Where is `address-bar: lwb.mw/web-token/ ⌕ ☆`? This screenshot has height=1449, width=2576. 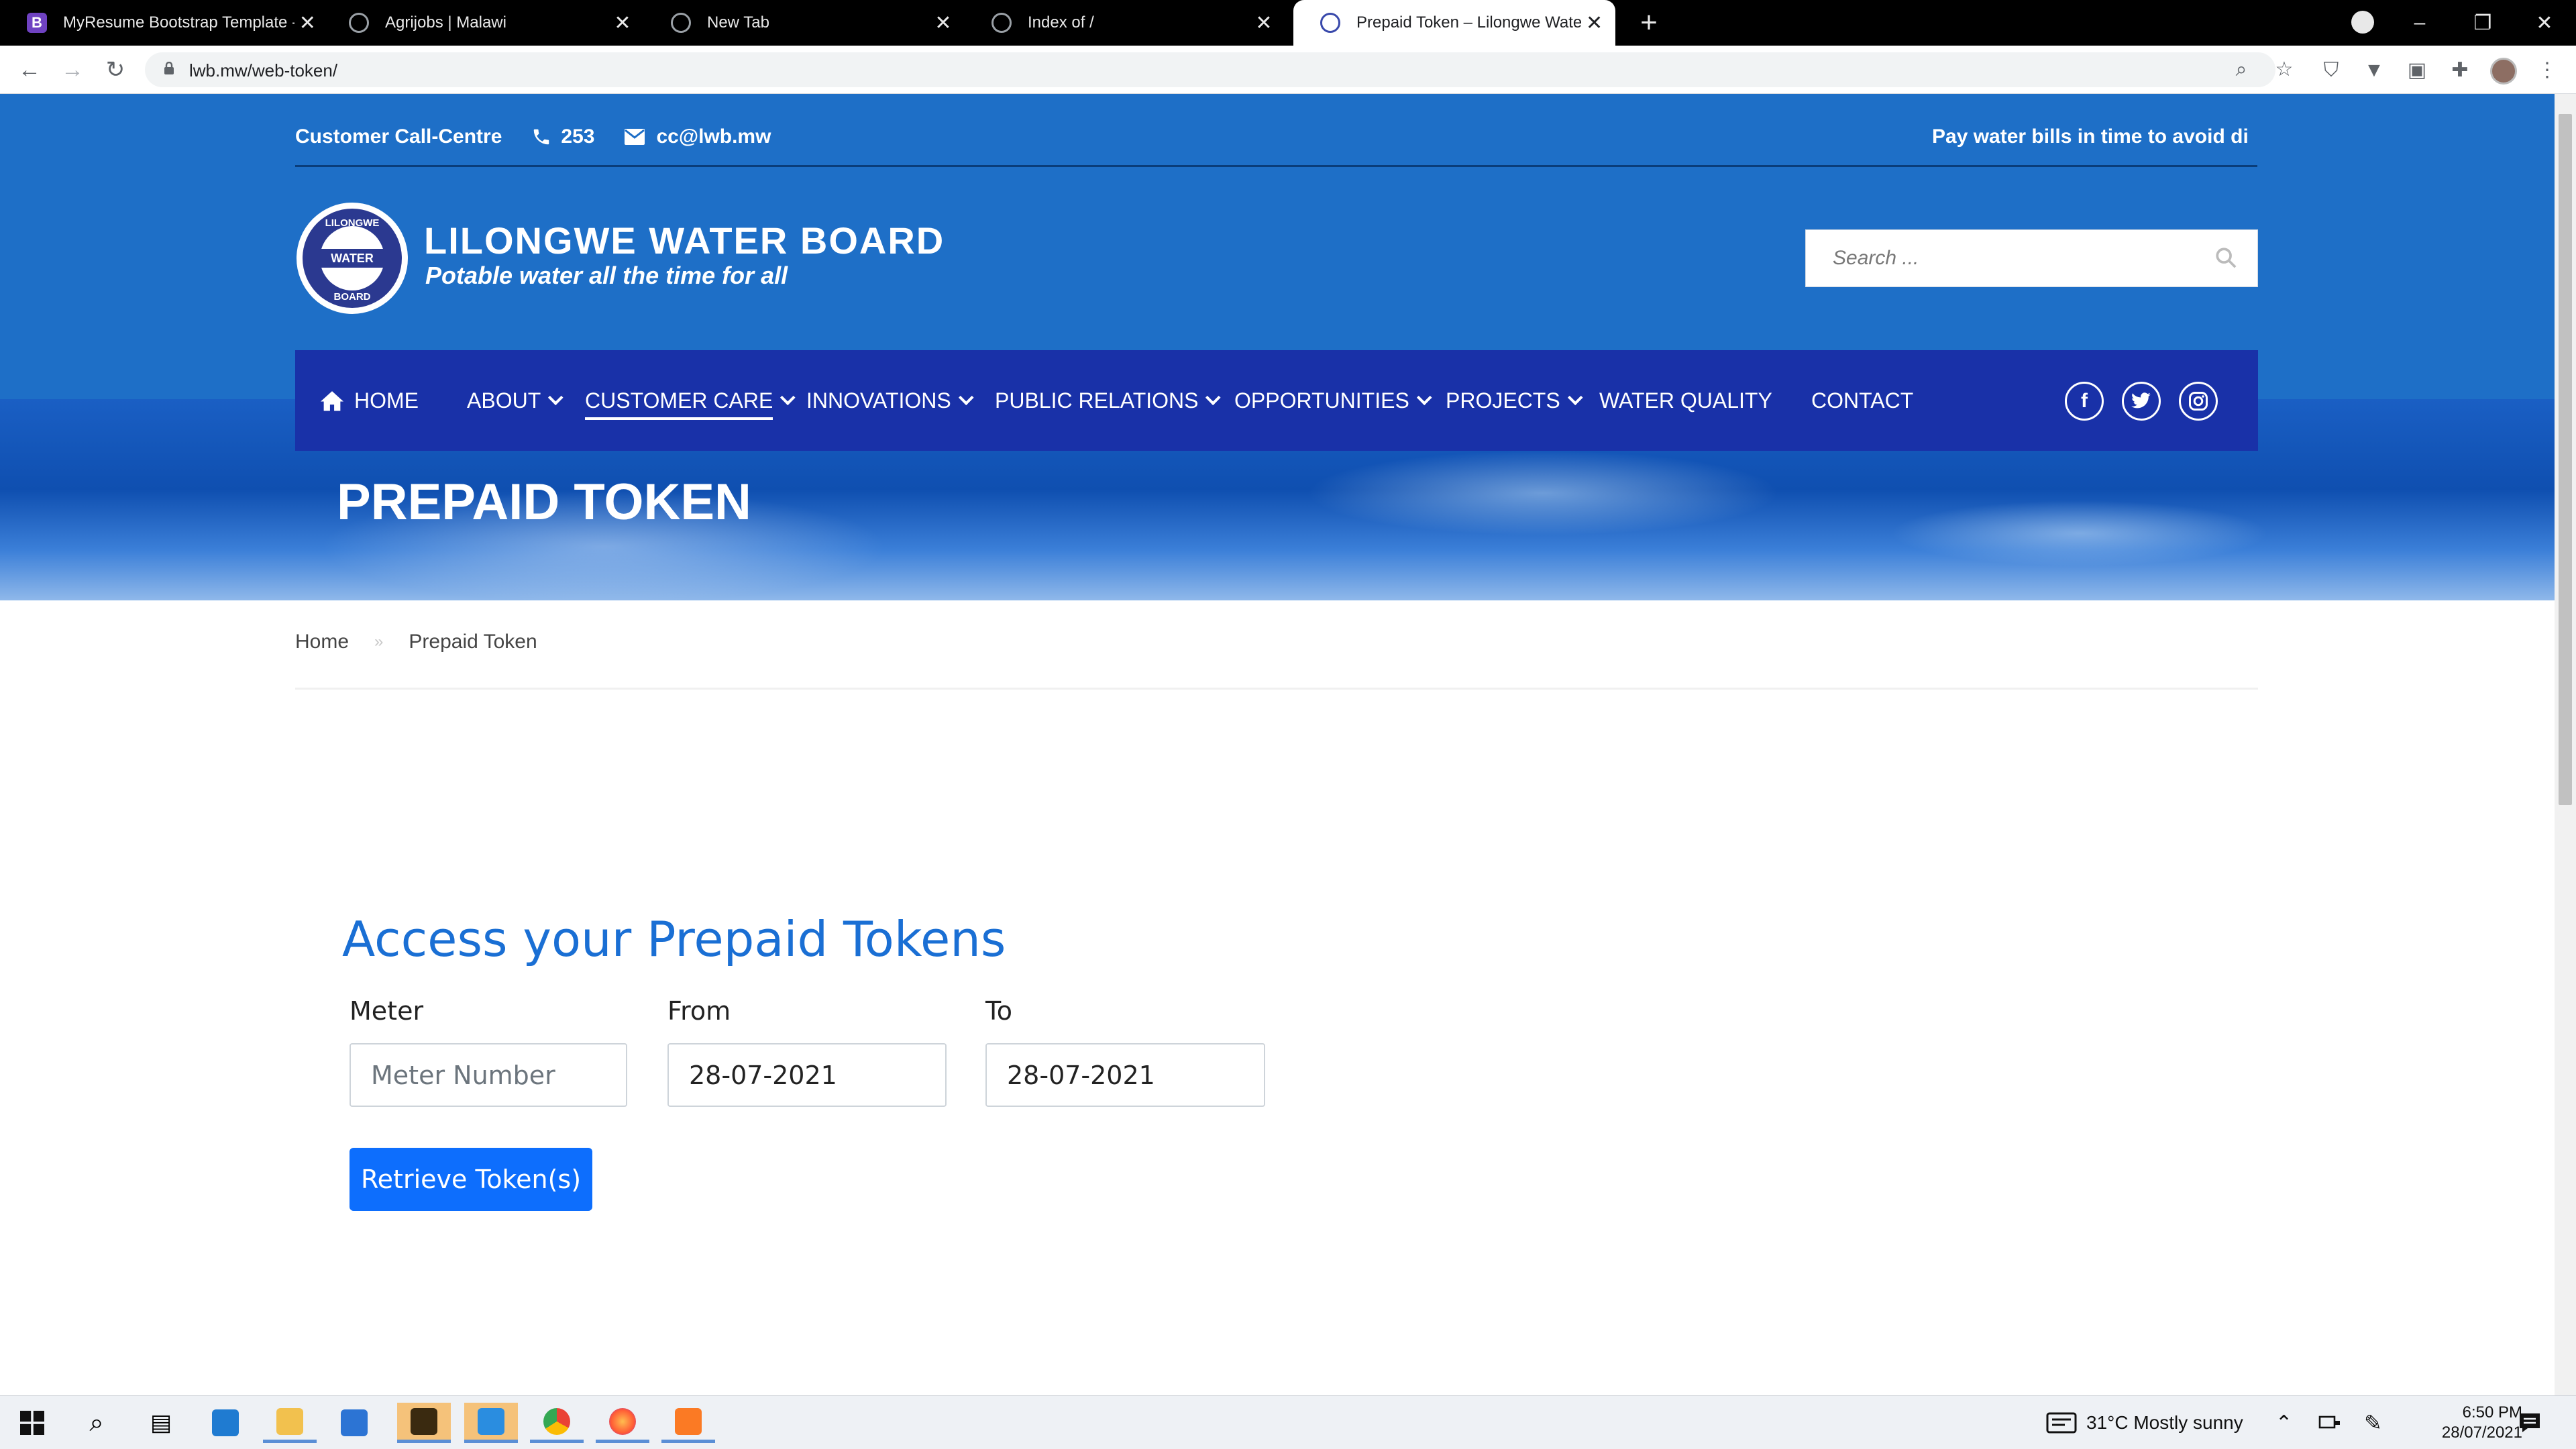 address-bar: lwb.mw/web-token/ ⌕ ☆ is located at coordinates (1219, 69).